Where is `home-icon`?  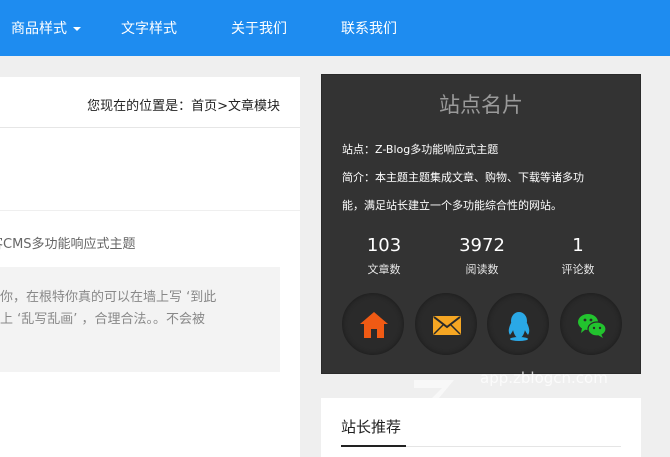 home-icon is located at coordinates (374, 325).